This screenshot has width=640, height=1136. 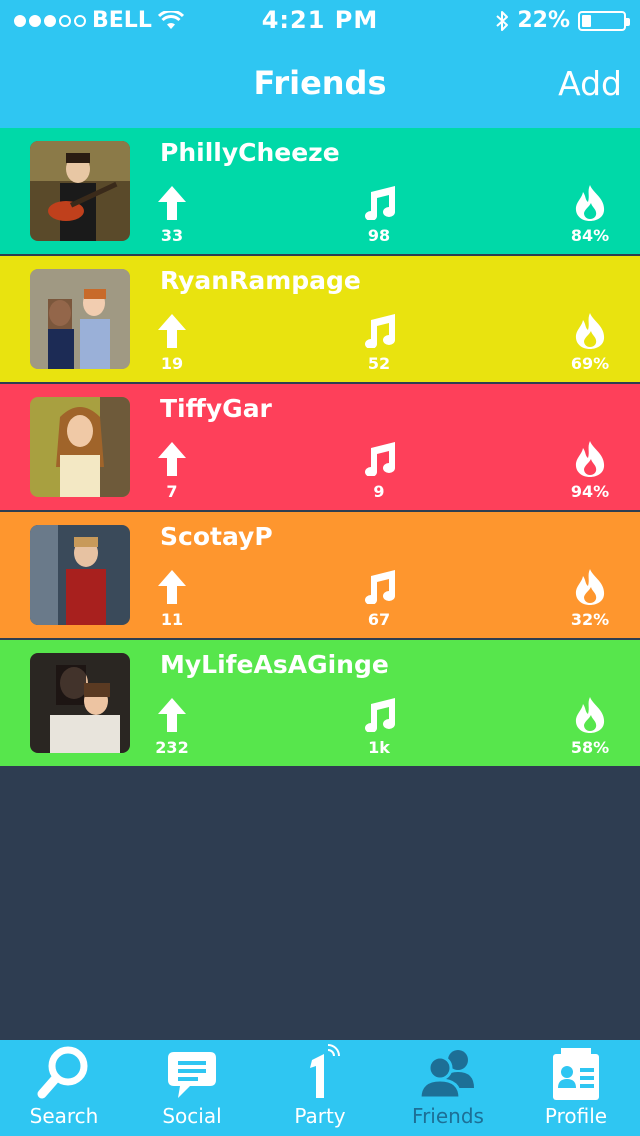 What do you see at coordinates (379, 747) in the screenshot?
I see `songs-count: 1k` at bounding box center [379, 747].